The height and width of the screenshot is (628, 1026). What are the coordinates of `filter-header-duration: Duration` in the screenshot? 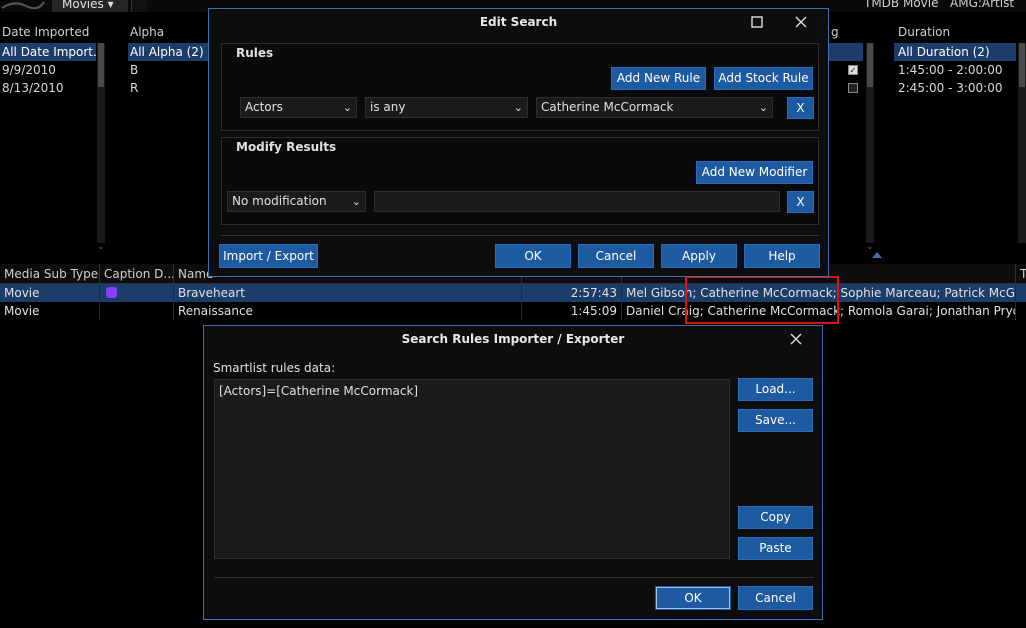 It's located at (956, 32).